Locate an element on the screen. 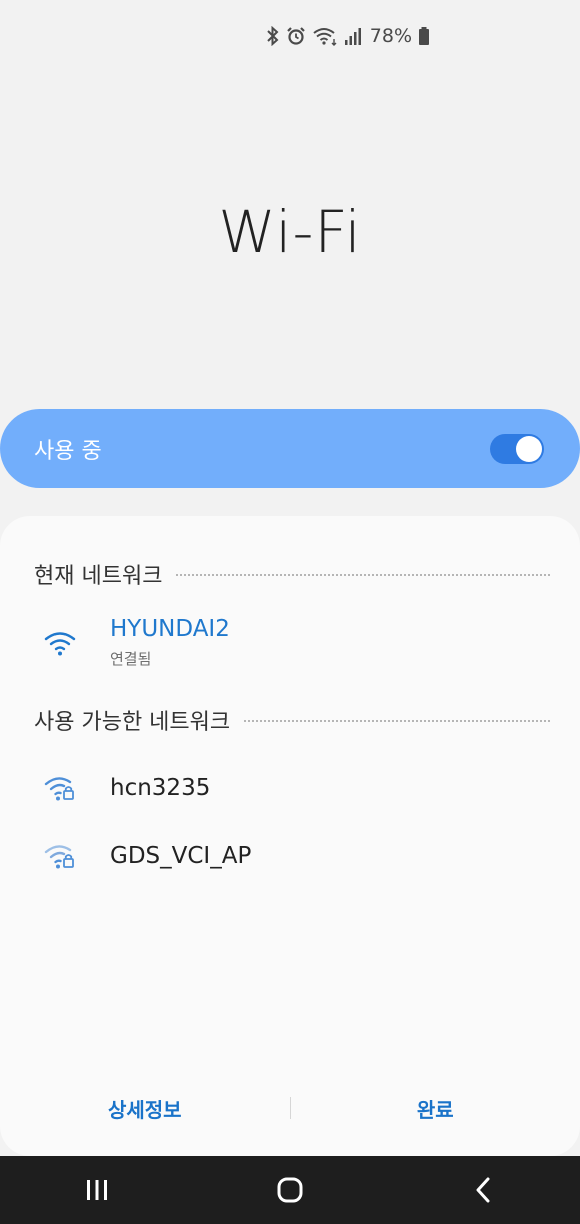 The image size is (580, 1224). details-button: 상세정보 is located at coordinates (145, 1108).